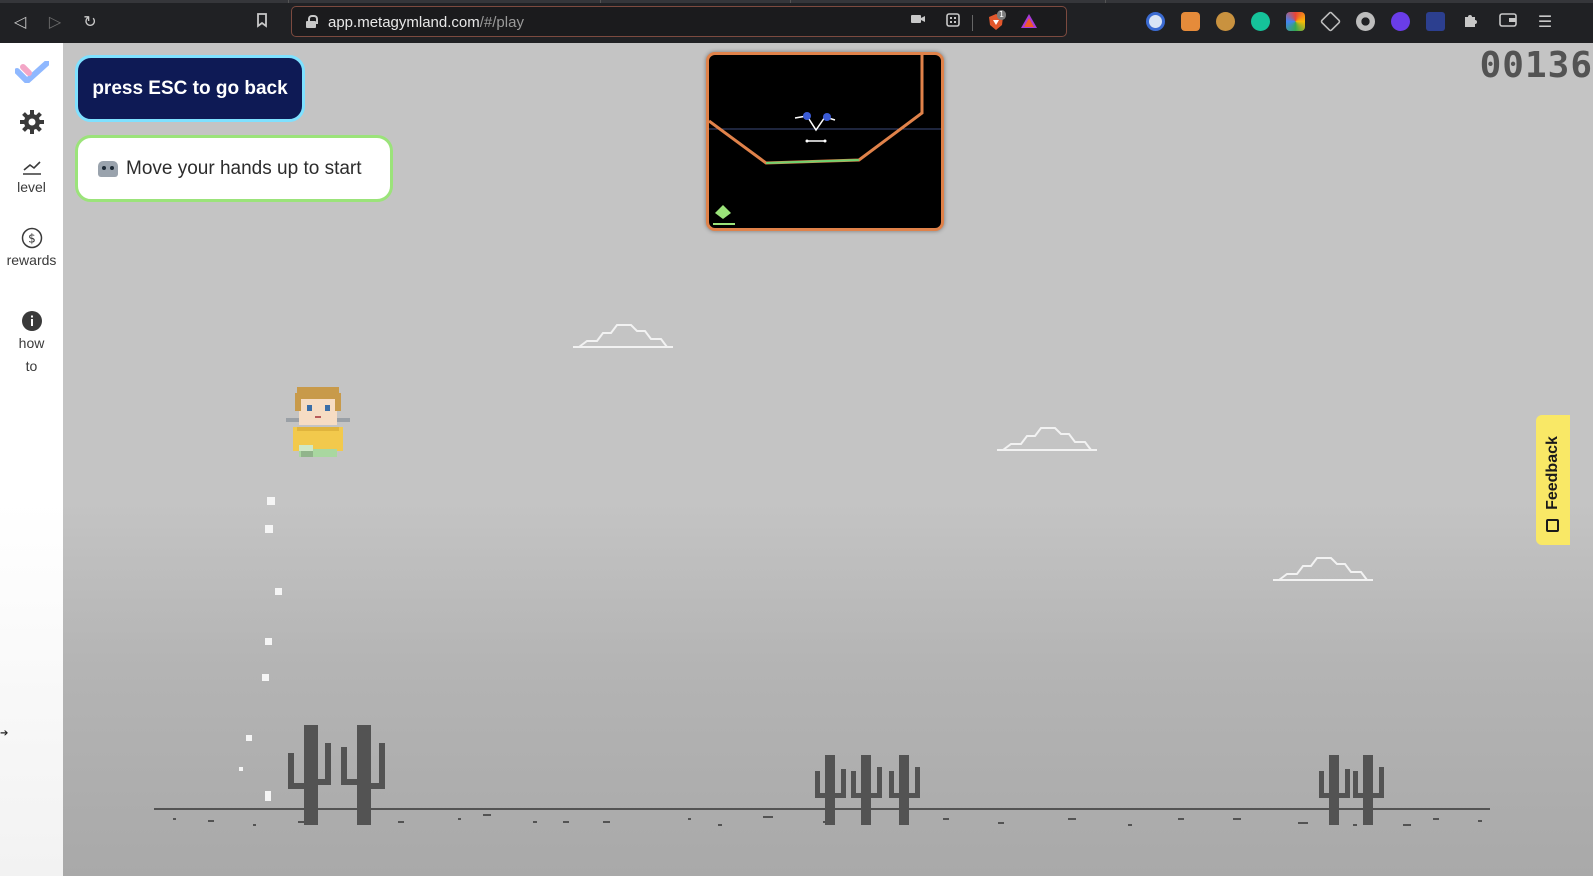 The image size is (1593, 876). What do you see at coordinates (1260, 21) in the screenshot?
I see `grammarly-icon` at bounding box center [1260, 21].